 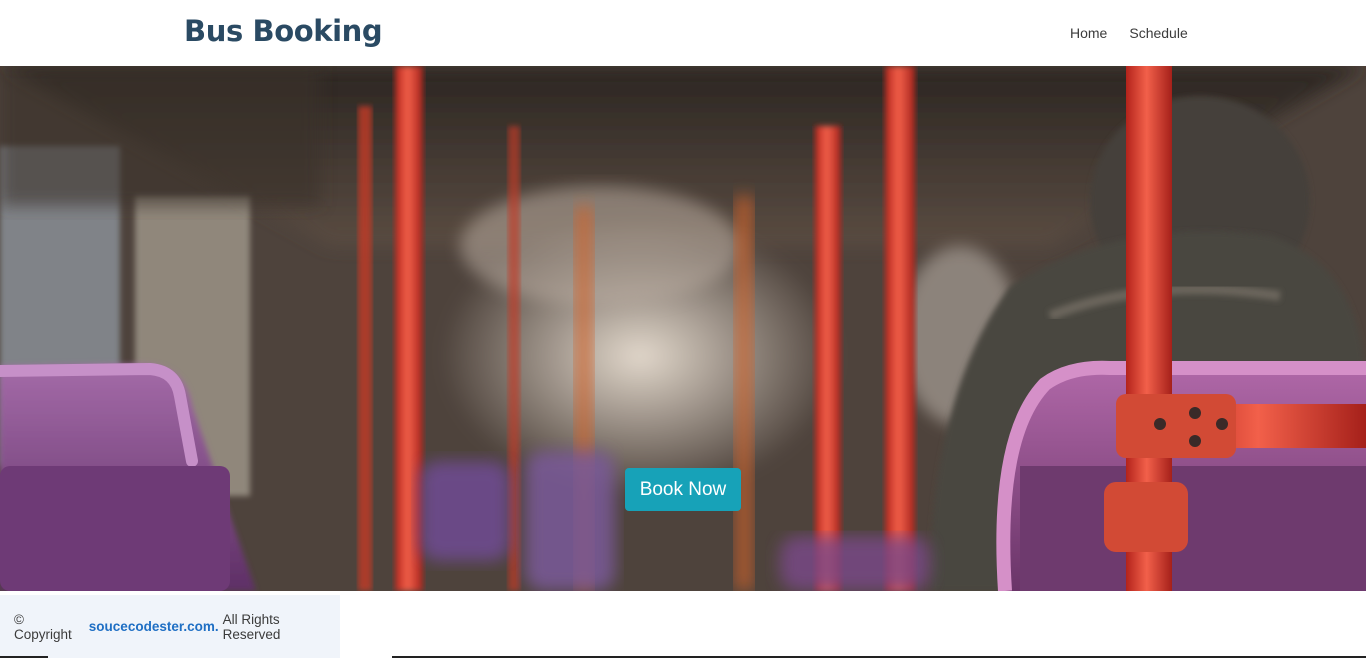 What do you see at coordinates (154, 626) in the screenshot?
I see `copyright-link: soucecodester.com.` at bounding box center [154, 626].